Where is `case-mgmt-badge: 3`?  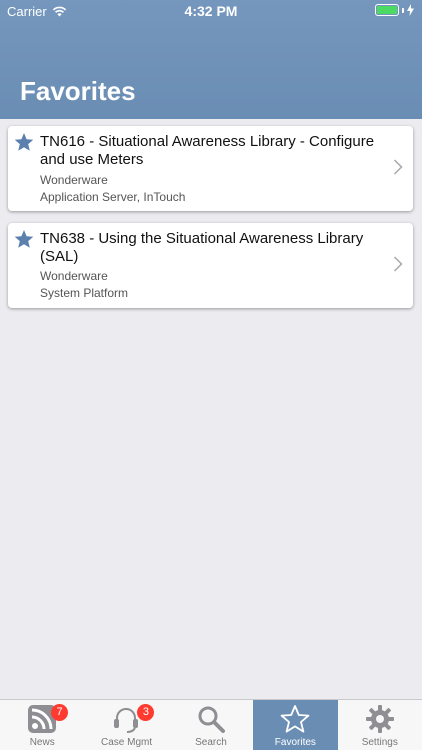 case-mgmt-badge: 3 is located at coordinates (146, 712).